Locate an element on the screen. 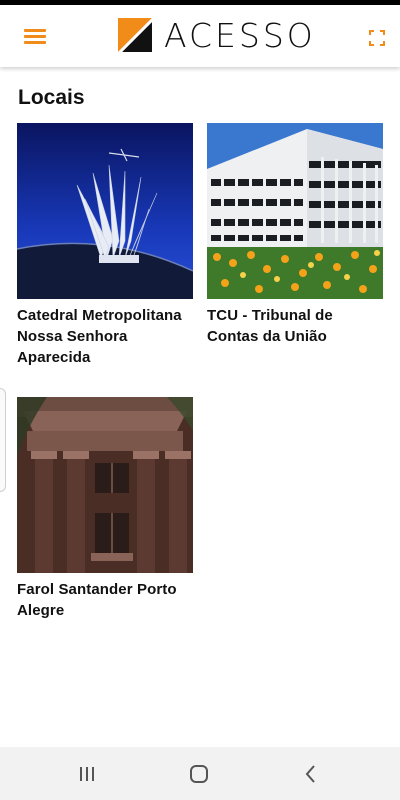 The width and height of the screenshot is (400, 800). page-title: Locais is located at coordinates (51, 97).